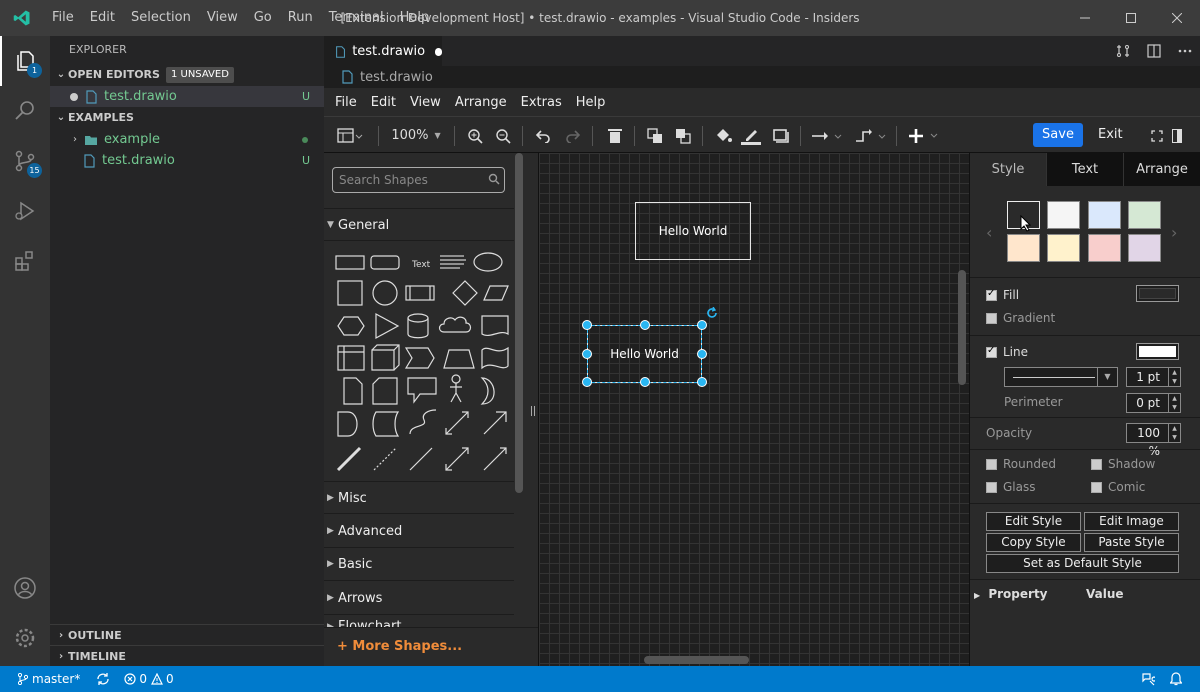  What do you see at coordinates (25, 61) in the screenshot?
I see `explorer-activity: 1` at bounding box center [25, 61].